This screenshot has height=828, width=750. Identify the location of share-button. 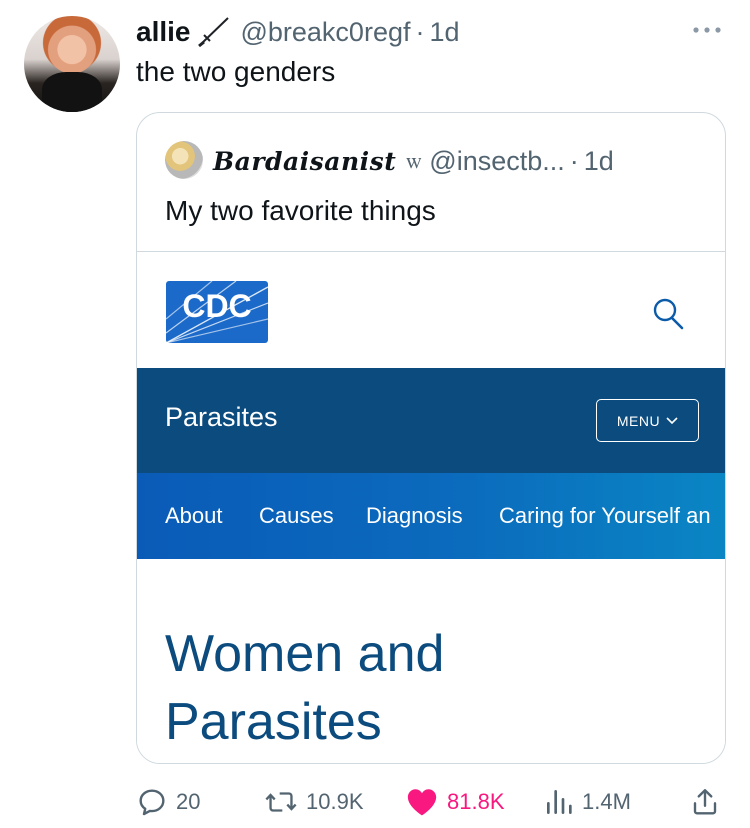
(705, 802).